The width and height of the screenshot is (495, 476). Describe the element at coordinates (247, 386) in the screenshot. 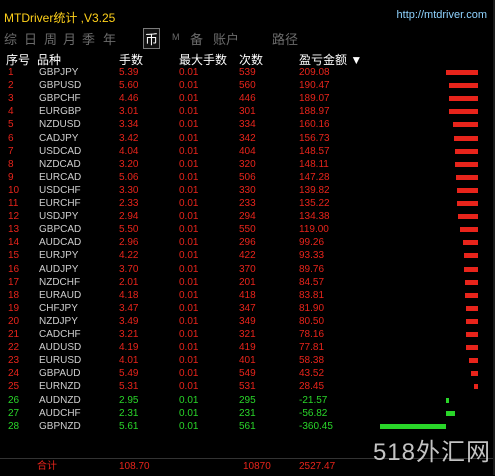

I see `table-row: 25 EURNZD 5.31 0.01 531 28.45` at that location.